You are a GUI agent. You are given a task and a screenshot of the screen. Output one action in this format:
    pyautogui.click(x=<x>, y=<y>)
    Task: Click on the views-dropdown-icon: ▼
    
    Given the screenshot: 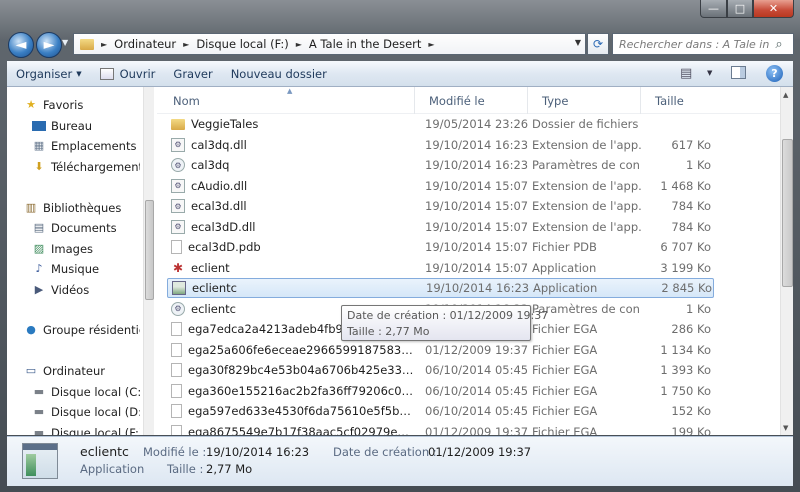 What is the action you would take?
    pyautogui.click(x=709, y=73)
    